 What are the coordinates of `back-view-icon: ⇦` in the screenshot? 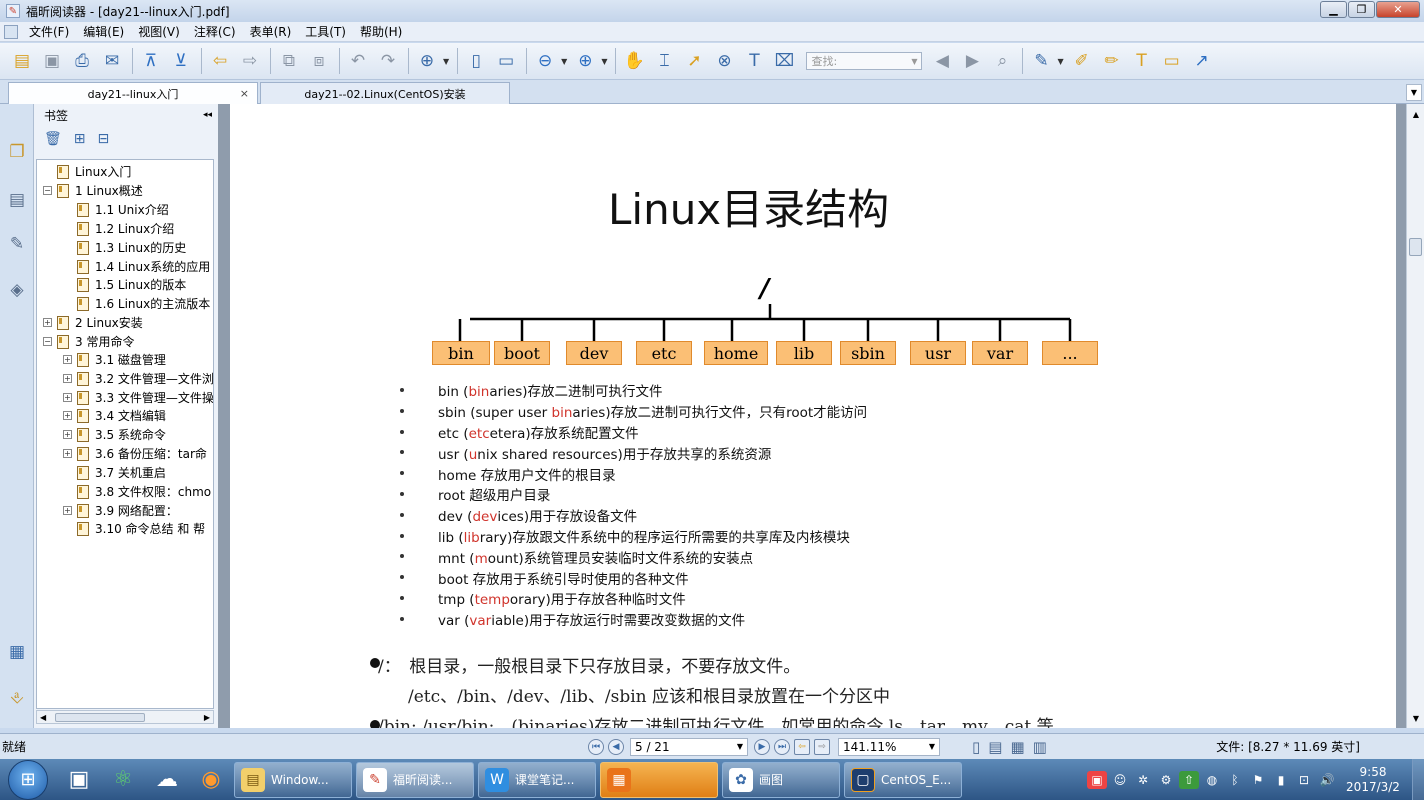 It's located at (802, 746).